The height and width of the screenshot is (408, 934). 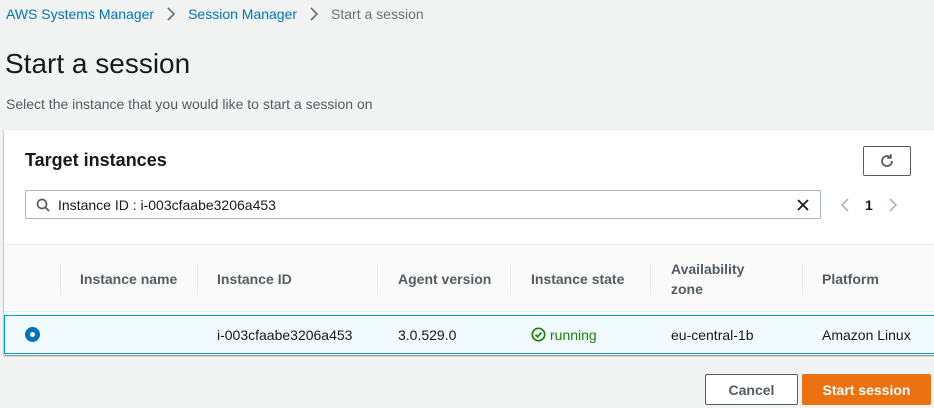 I want to click on close-icon, so click(x=803, y=205).